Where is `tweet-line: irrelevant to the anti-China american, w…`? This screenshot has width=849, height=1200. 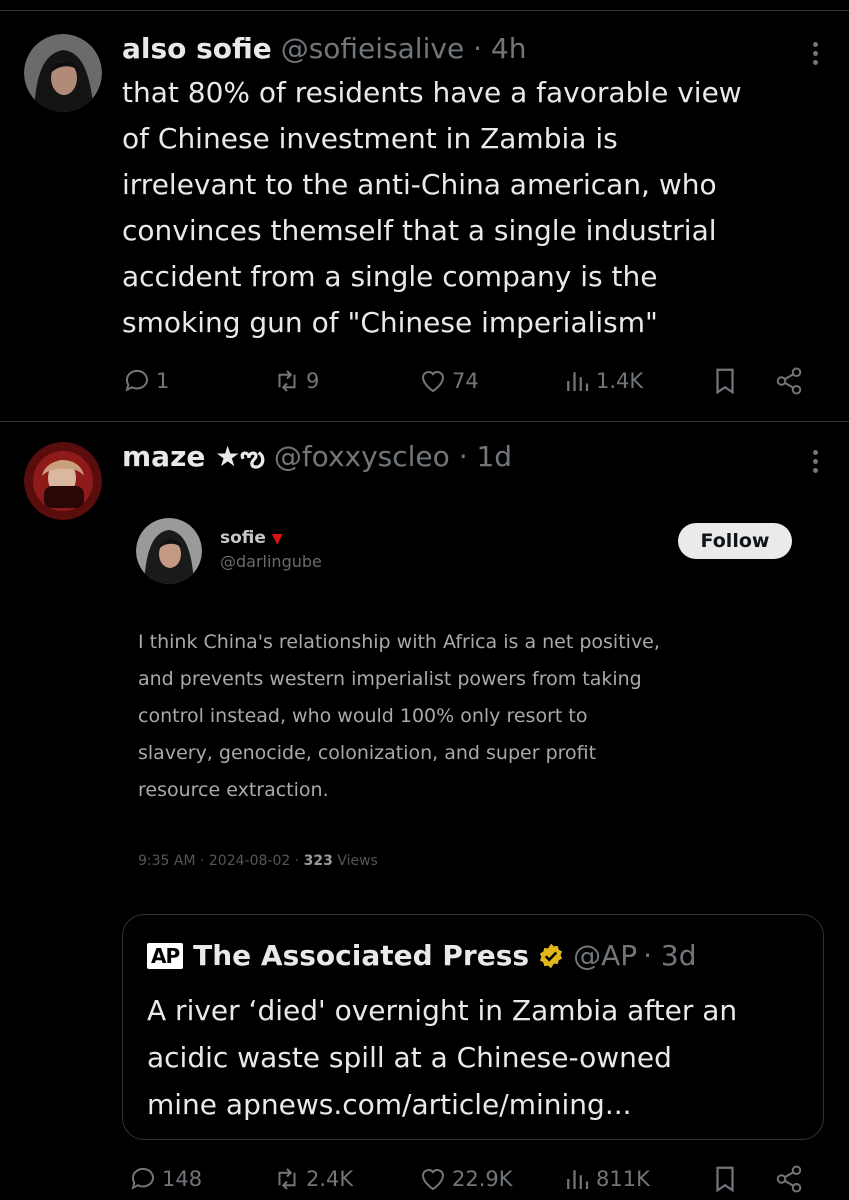
tweet-line: irrelevant to the anti-China american, w… is located at coordinates (419, 184).